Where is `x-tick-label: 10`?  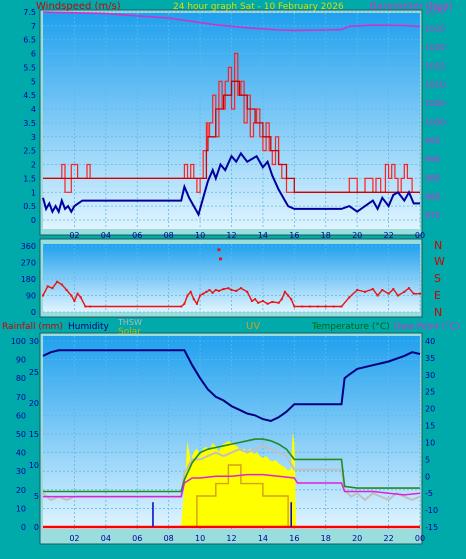 x-tick-label: 10 is located at coordinates (200, 538).